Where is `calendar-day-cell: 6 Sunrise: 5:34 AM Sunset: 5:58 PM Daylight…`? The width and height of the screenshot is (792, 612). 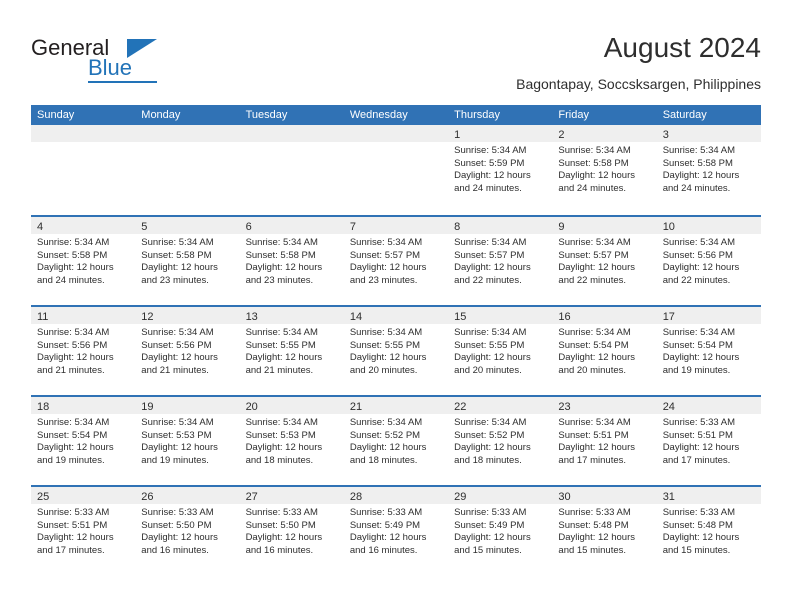
calendar-day-cell: 6 Sunrise: 5:34 AM Sunset: 5:58 PM Daylight… is located at coordinates (291, 261).